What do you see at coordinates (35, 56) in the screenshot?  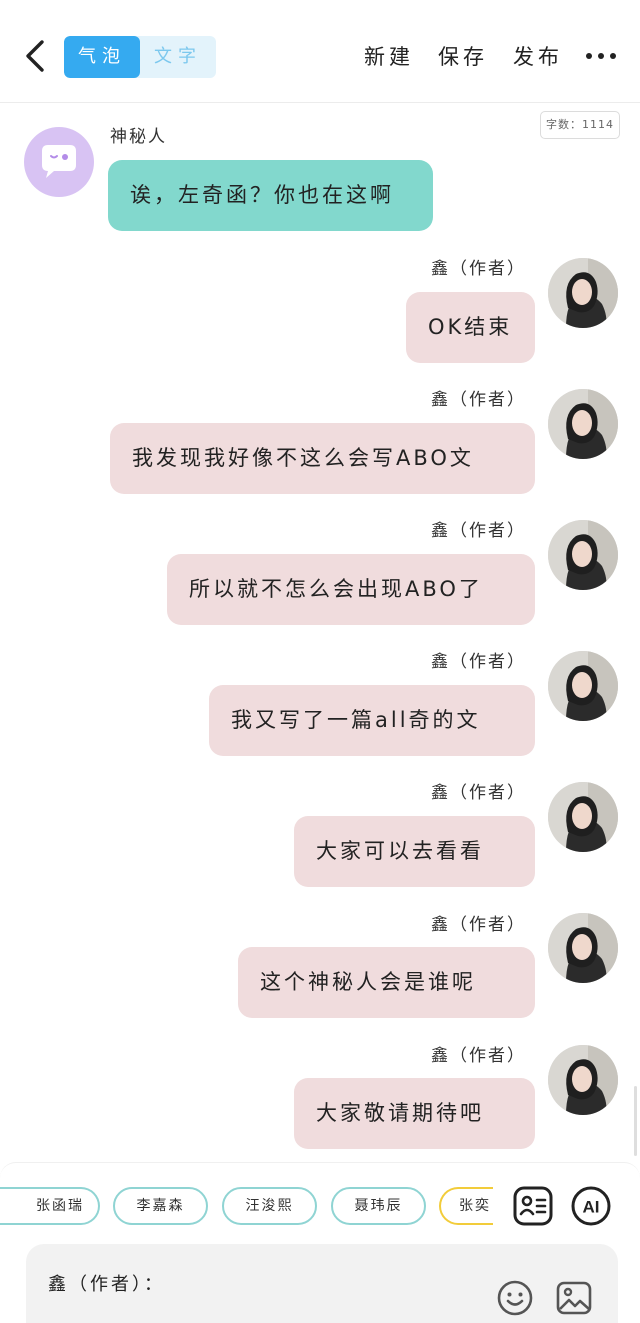 I see `back-arrow-icon` at bounding box center [35, 56].